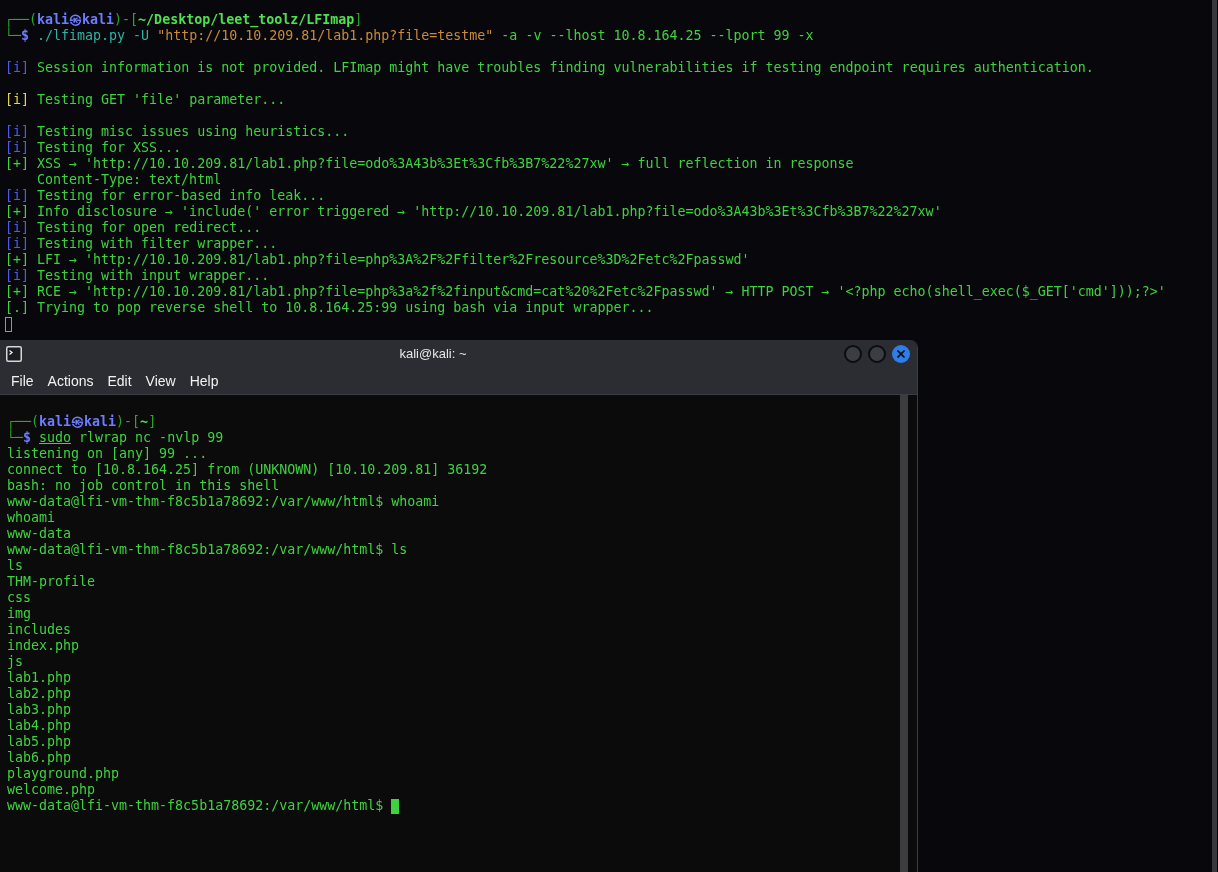 The image size is (1218, 872). Describe the element at coordinates (207, 550) in the screenshot. I see `terminal-line: www-data@lfi-vm-thm-f8c5b1a78692:/var/www/html$ ls` at that location.